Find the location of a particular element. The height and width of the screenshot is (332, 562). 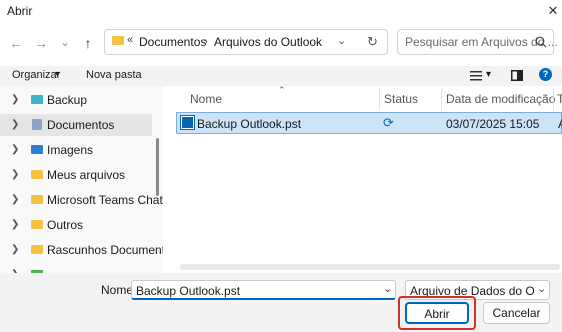

pictures-icon is located at coordinates (37, 149).